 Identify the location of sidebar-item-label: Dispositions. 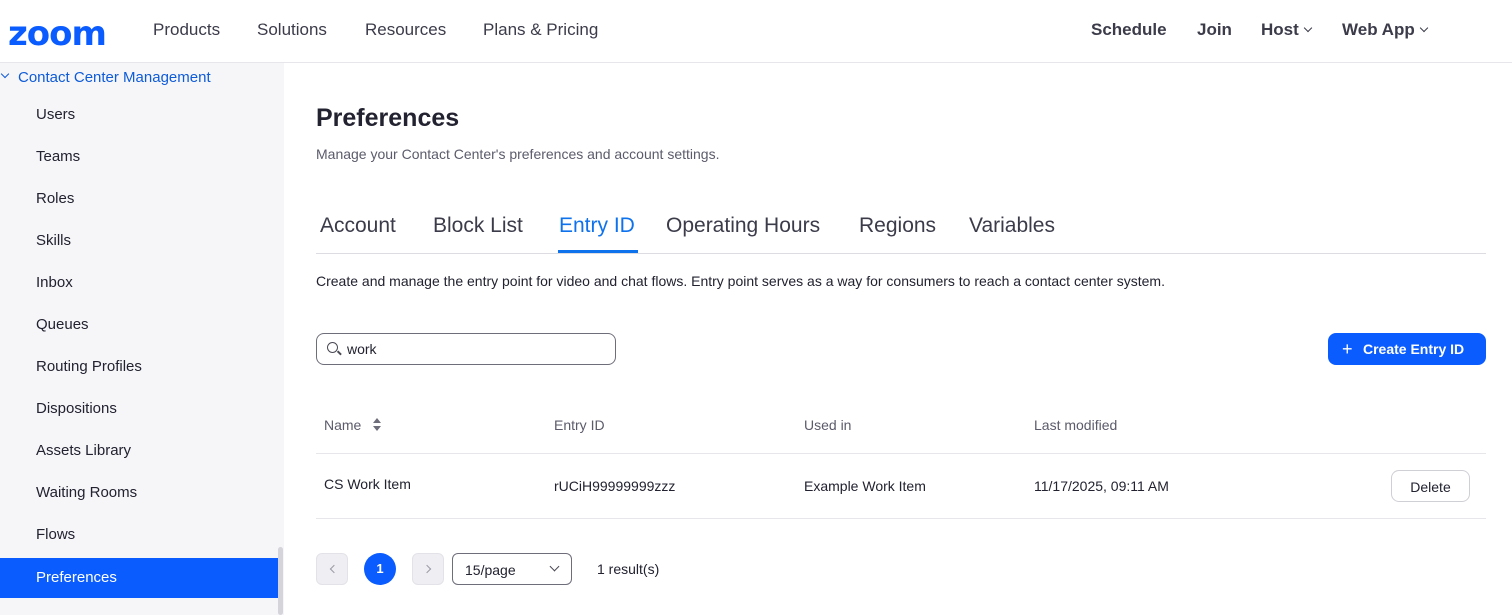
(76, 408).